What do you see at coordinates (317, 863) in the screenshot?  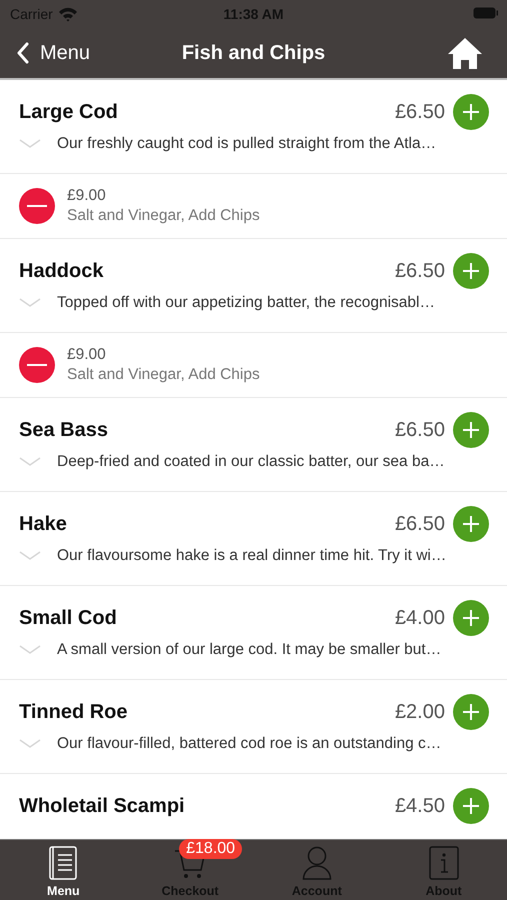 I see `person-icon` at bounding box center [317, 863].